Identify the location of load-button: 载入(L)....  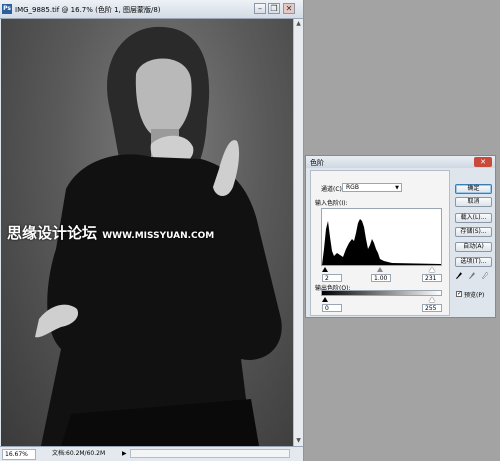
(473, 218).